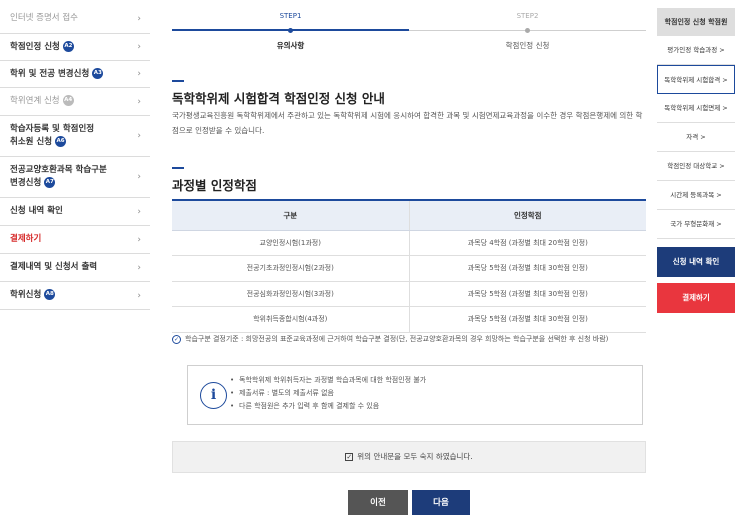 The image size is (743, 520). I want to click on payment-button: 결제하기, so click(696, 298).